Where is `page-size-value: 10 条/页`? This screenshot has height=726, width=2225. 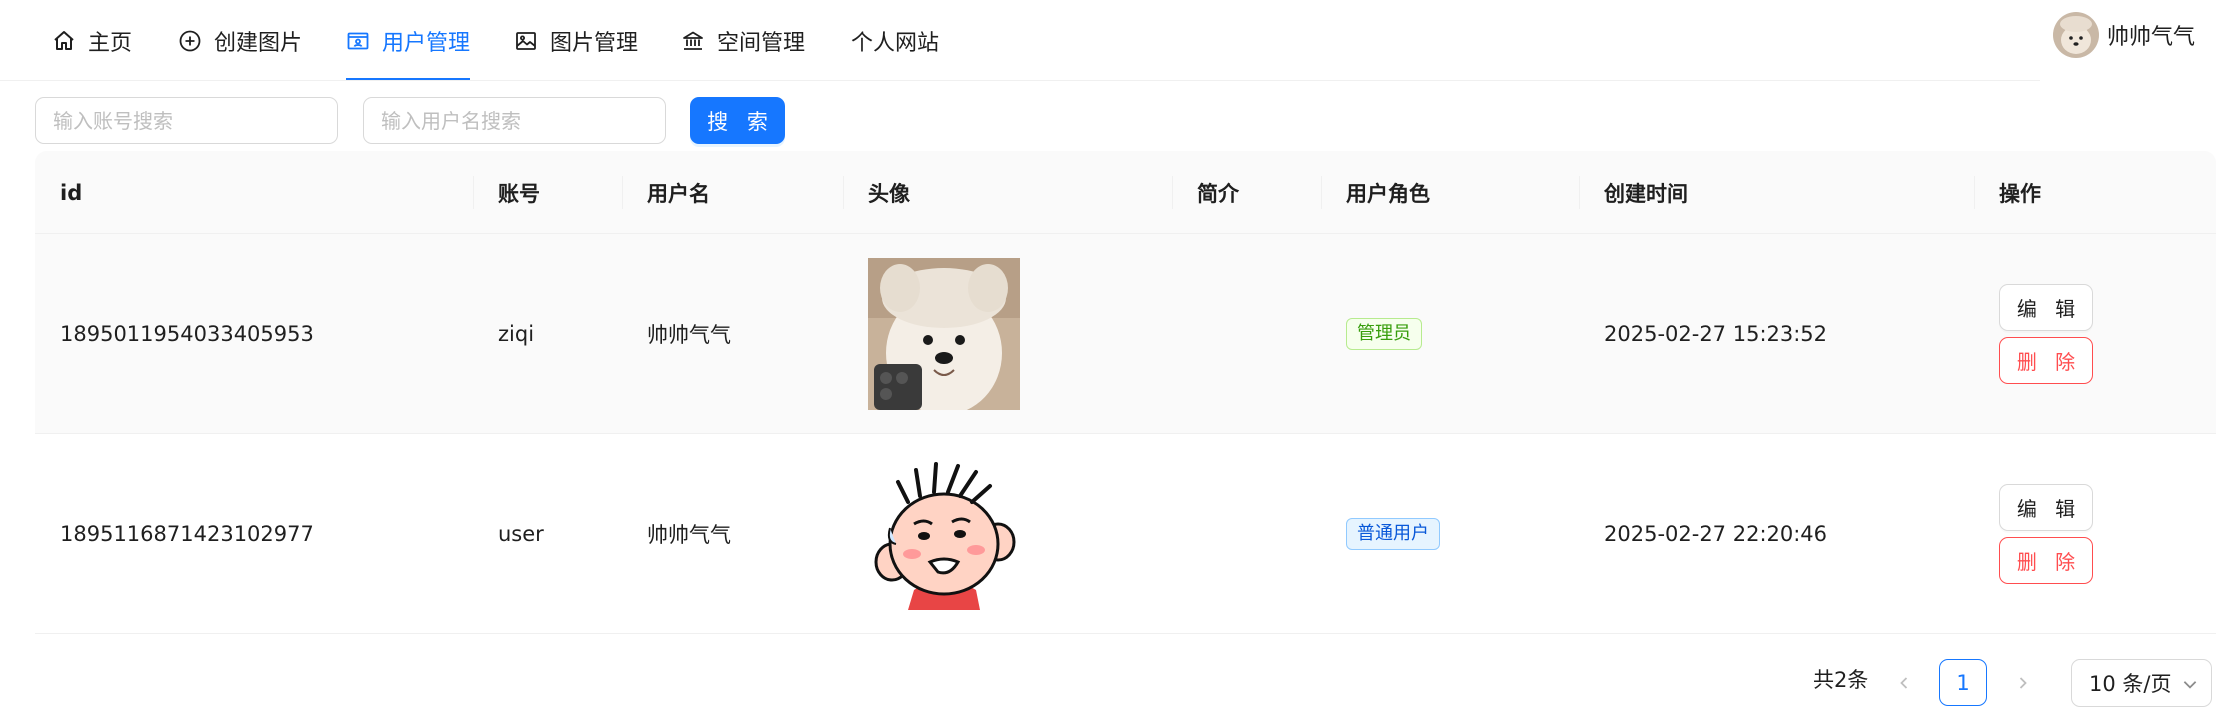
page-size-value: 10 条/页 is located at coordinates (2130, 684).